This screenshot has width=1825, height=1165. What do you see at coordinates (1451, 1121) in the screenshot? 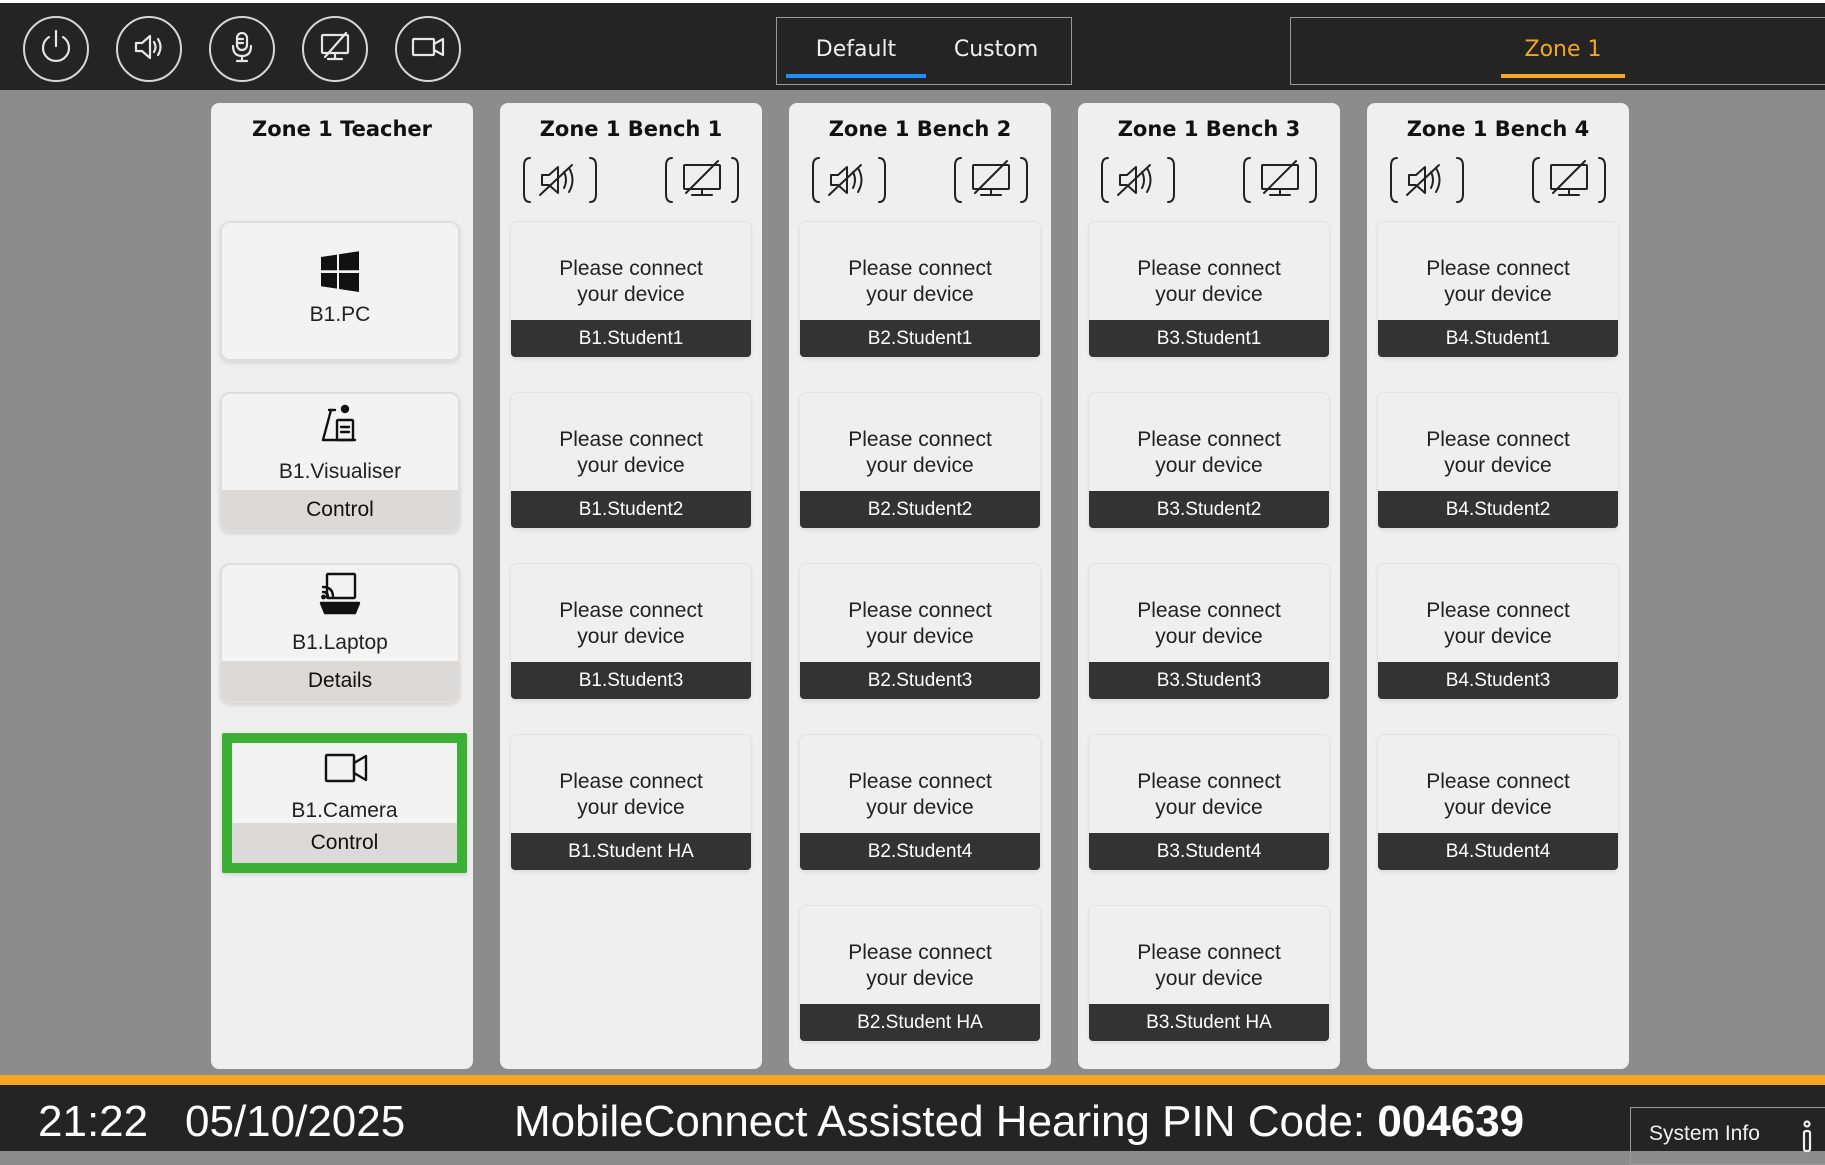
I see `pin-code: 004639` at bounding box center [1451, 1121].